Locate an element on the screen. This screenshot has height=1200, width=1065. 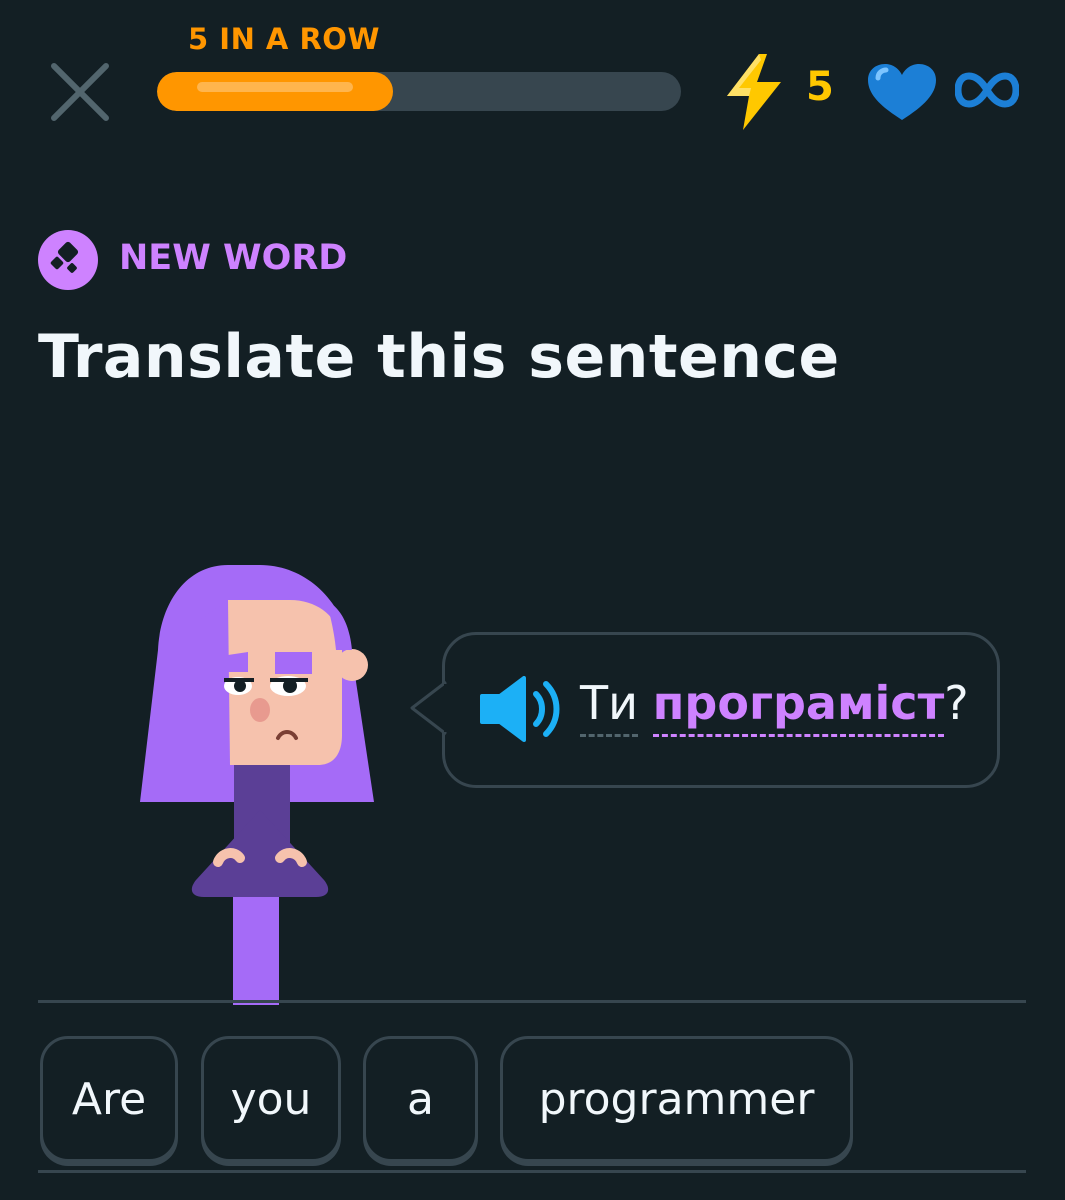
answer-line is located at coordinates (532, 1001).